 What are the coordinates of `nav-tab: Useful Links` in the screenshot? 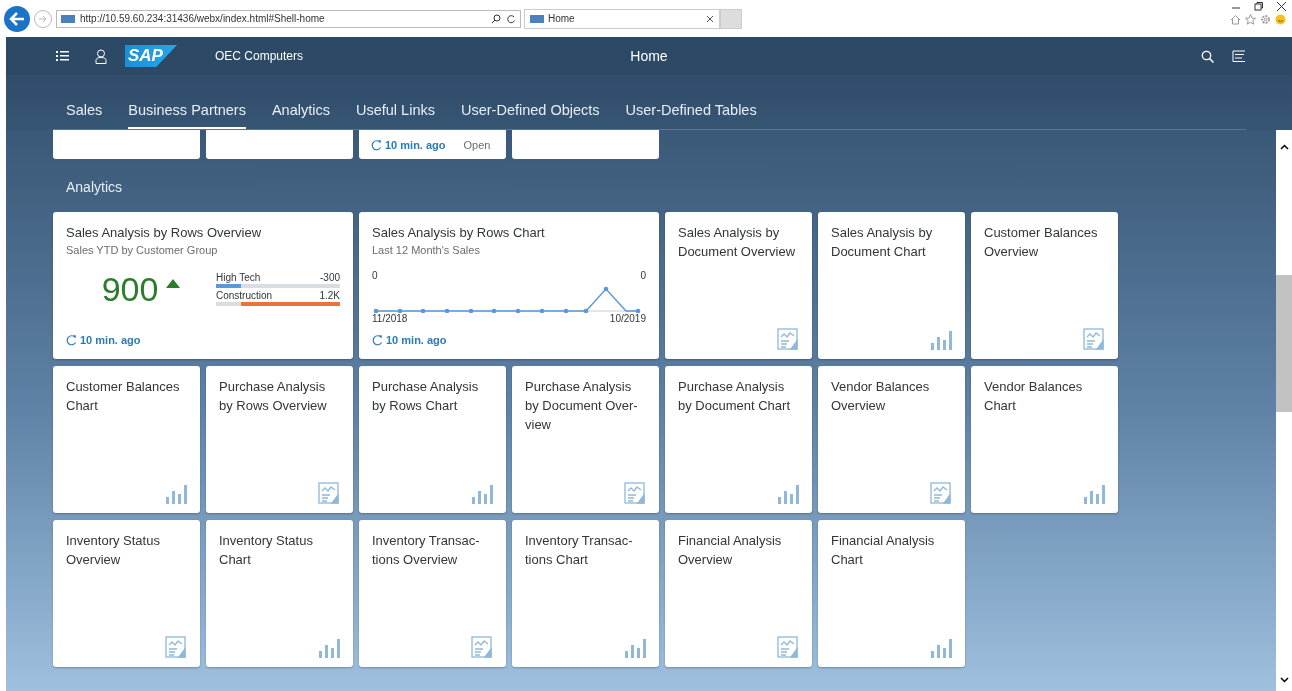 It's located at (395, 116).